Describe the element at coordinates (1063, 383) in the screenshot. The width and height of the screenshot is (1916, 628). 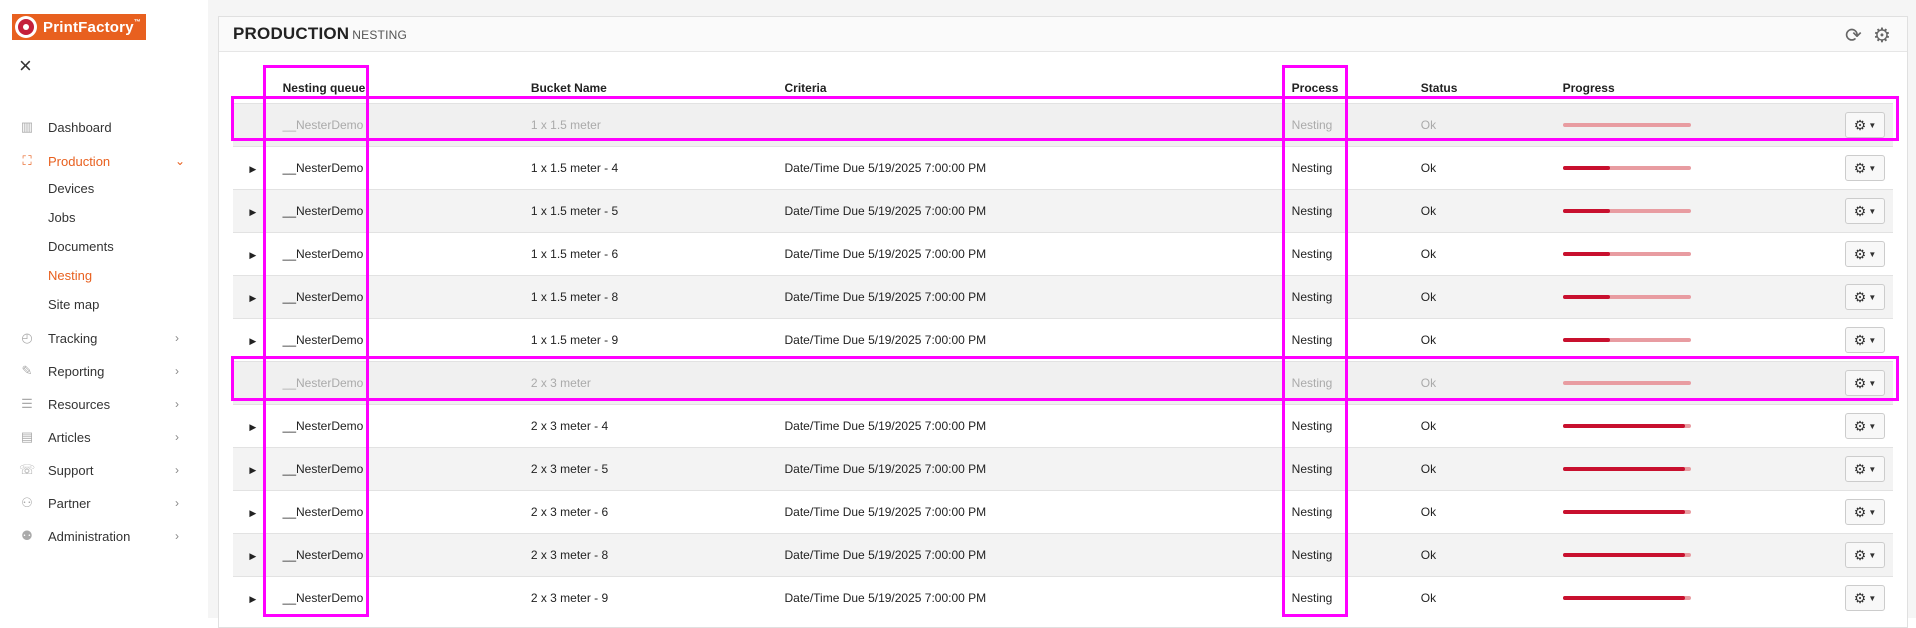
I see `table-row: __NesterDemo 2 x 3 meter Nesting Ok ⚙ ▼` at that location.